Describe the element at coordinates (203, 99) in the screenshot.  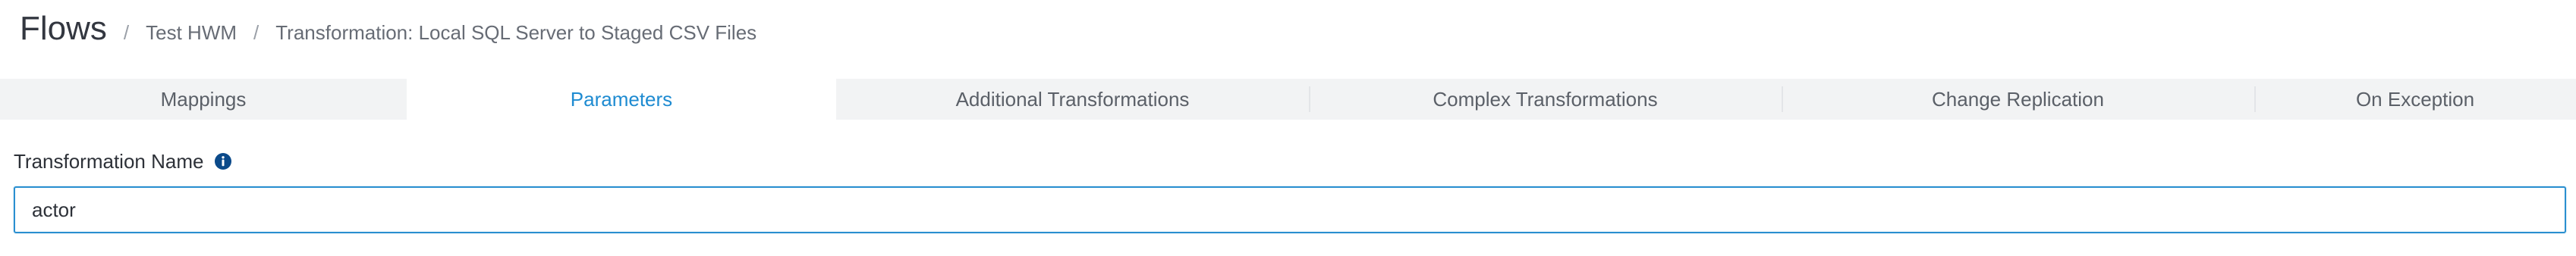
I see `tab-mappings: Mappings` at that location.